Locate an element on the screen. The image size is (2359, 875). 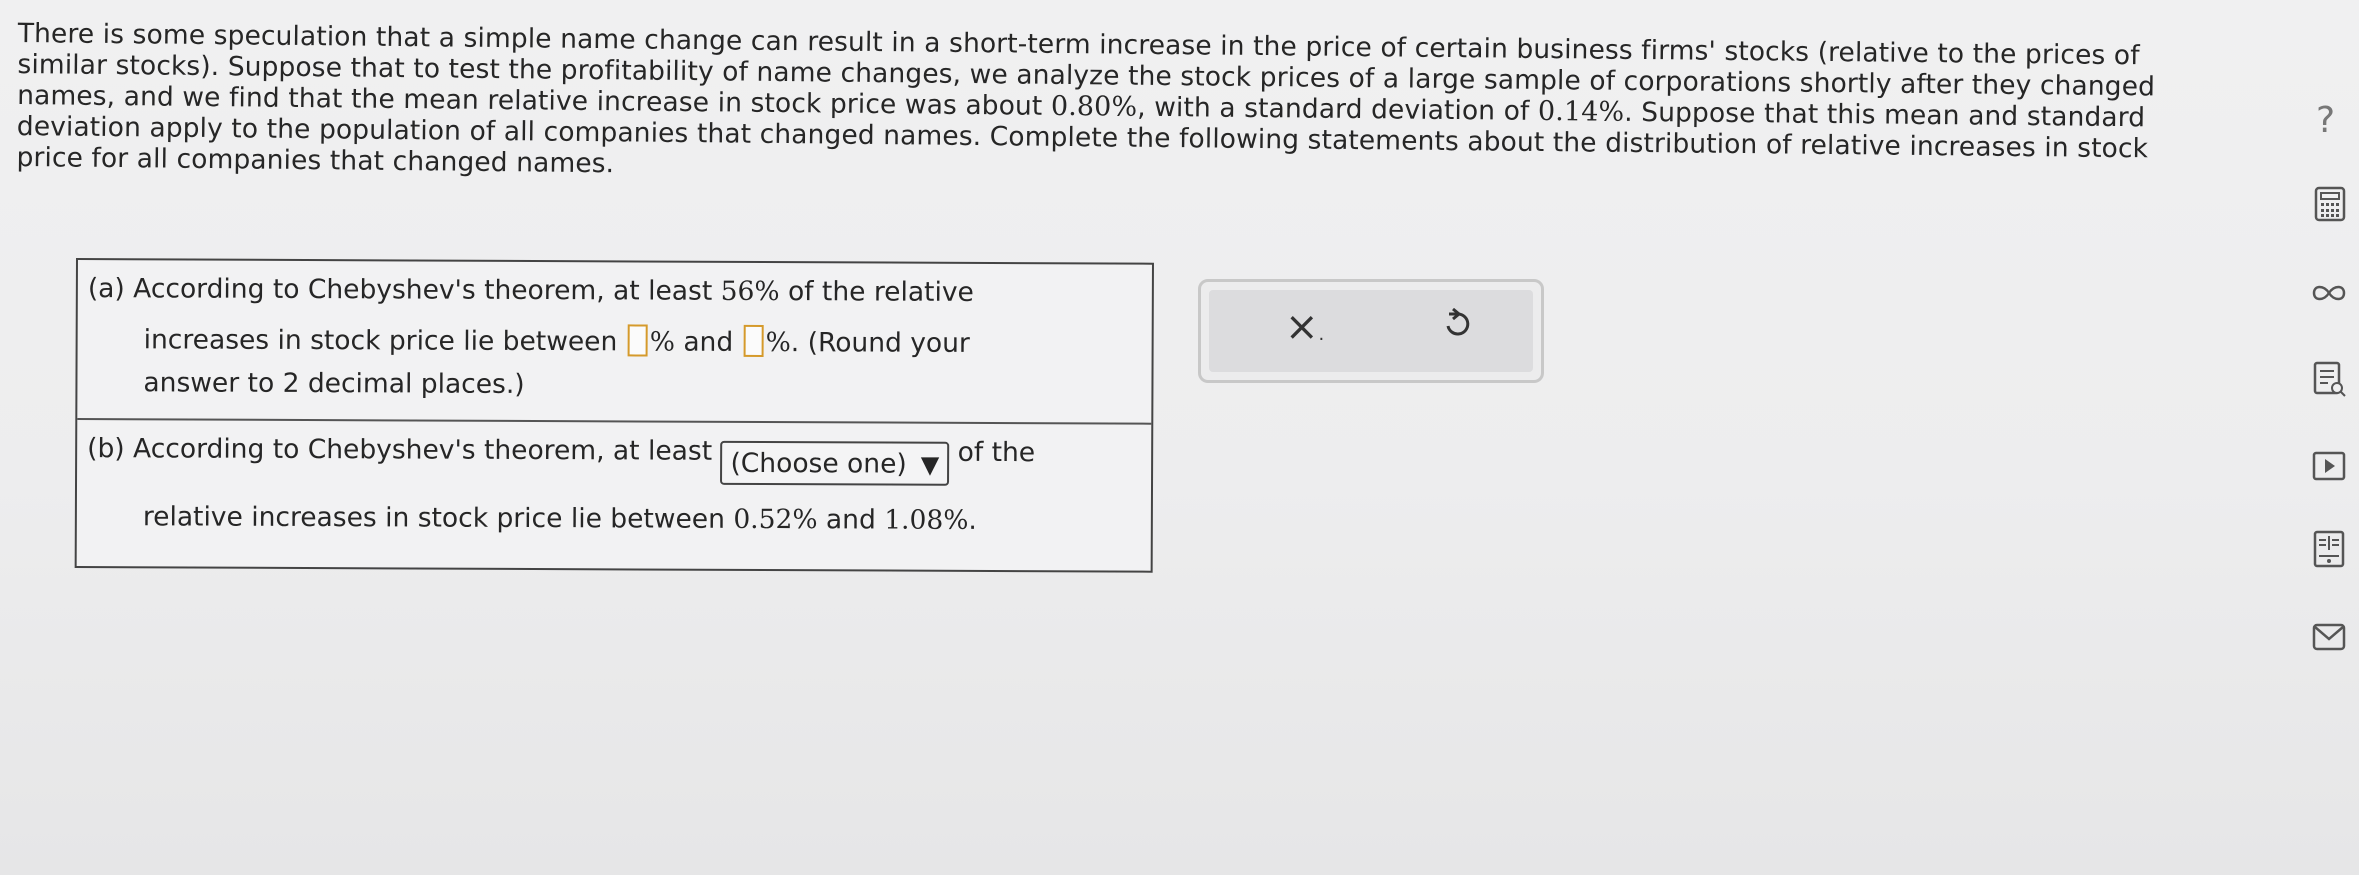
ebook-icon is located at coordinates (2329, 550).